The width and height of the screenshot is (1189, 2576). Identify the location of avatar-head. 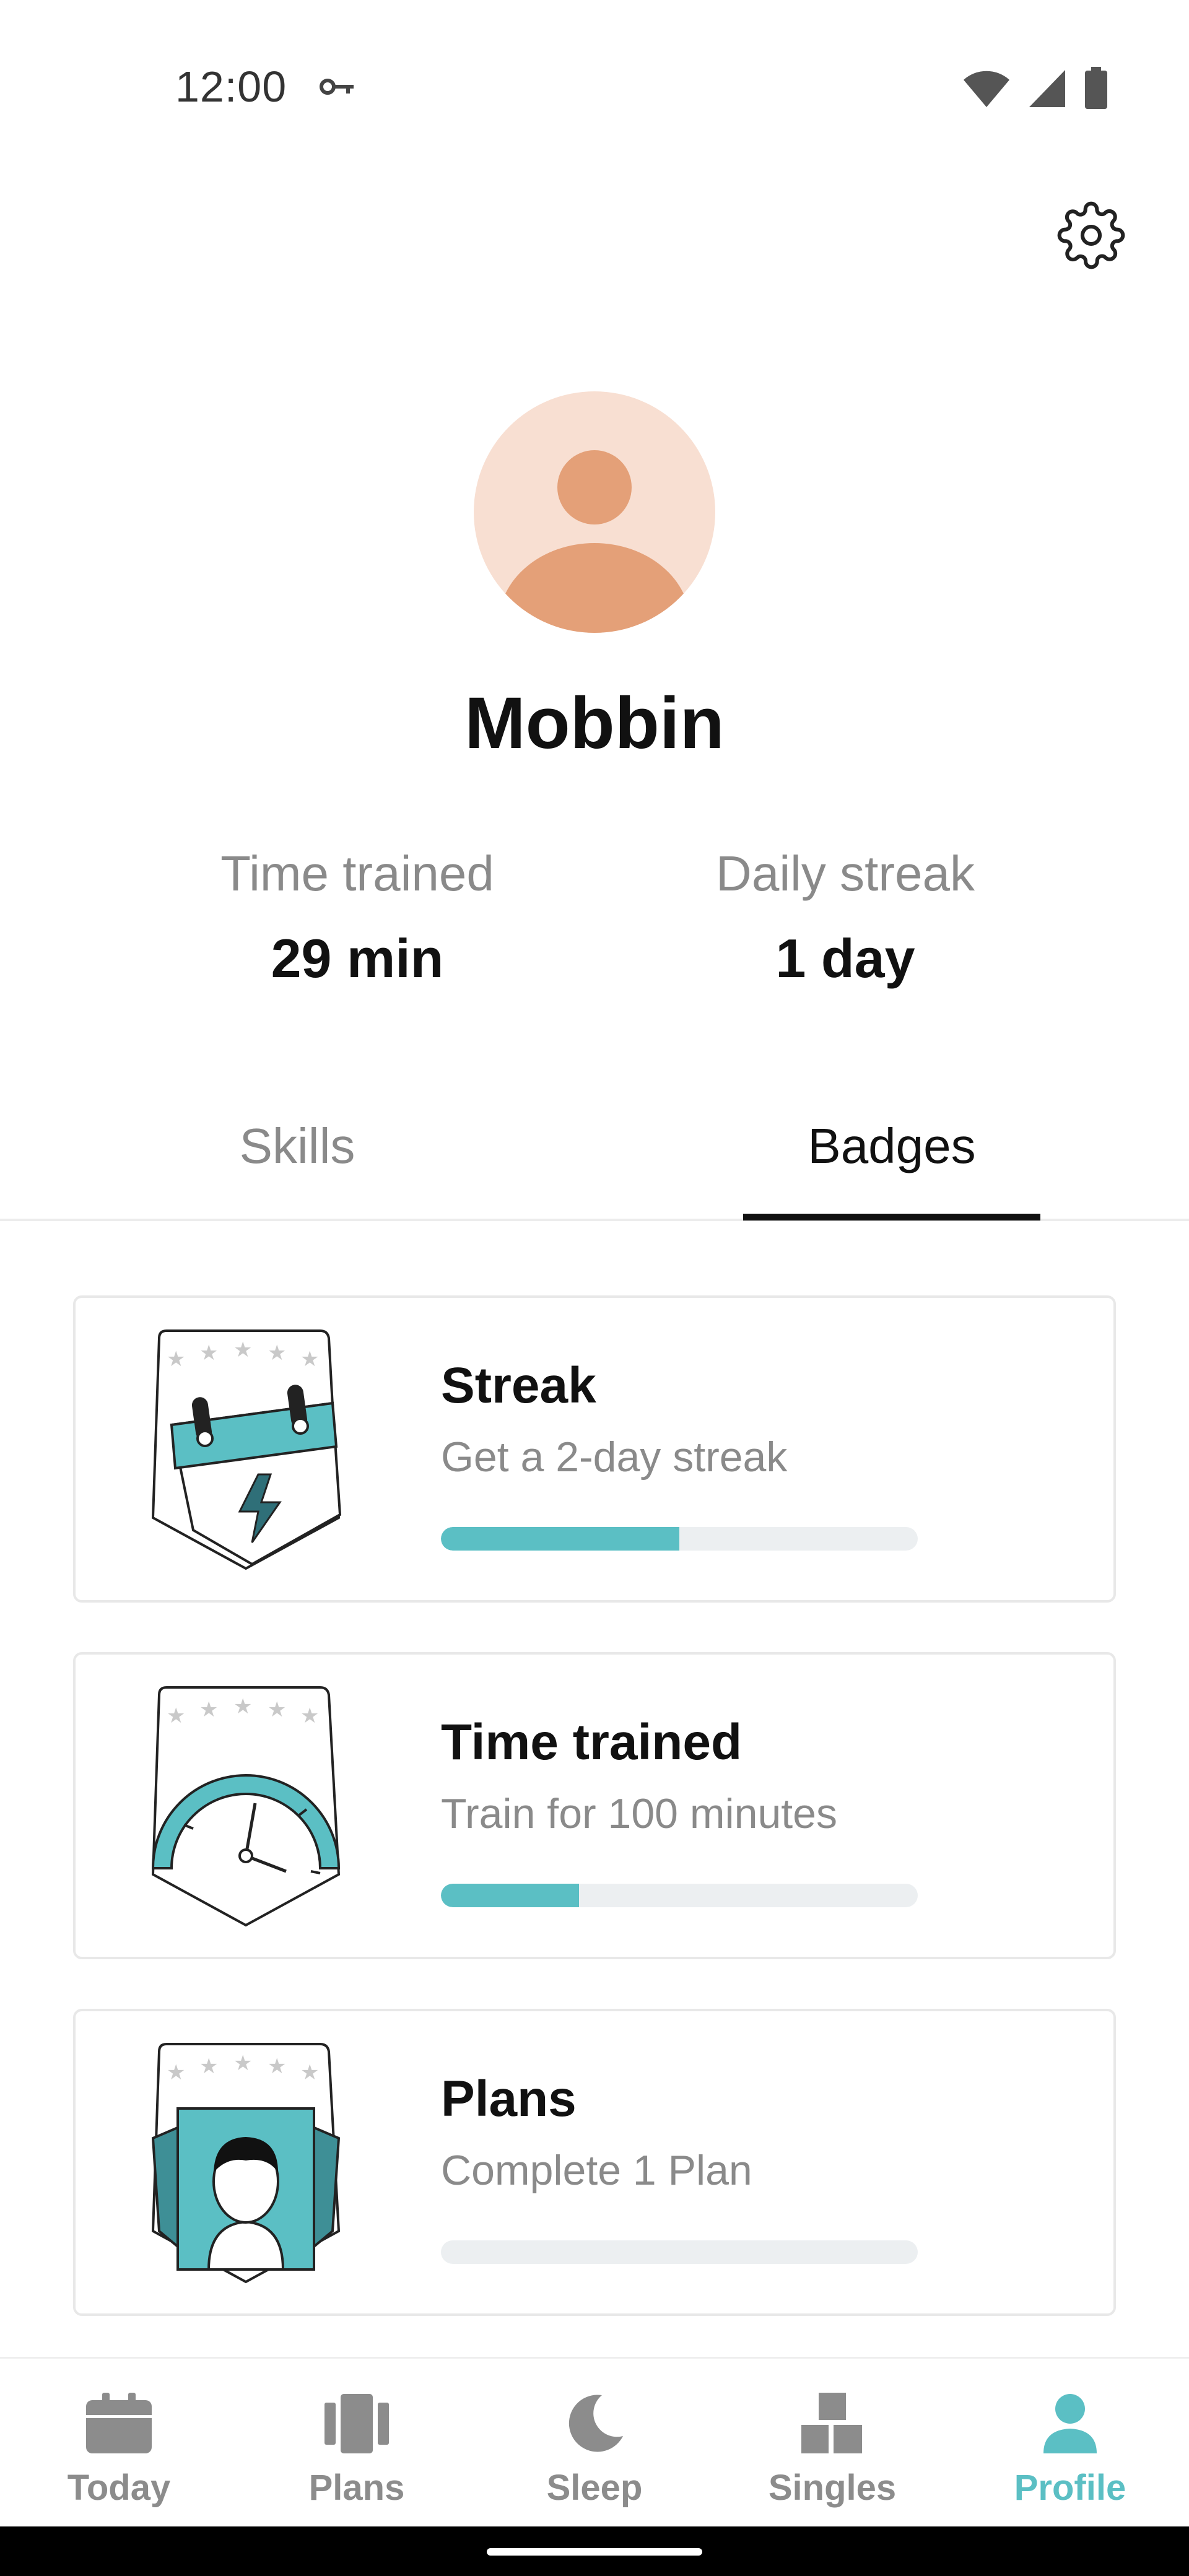
(594, 487).